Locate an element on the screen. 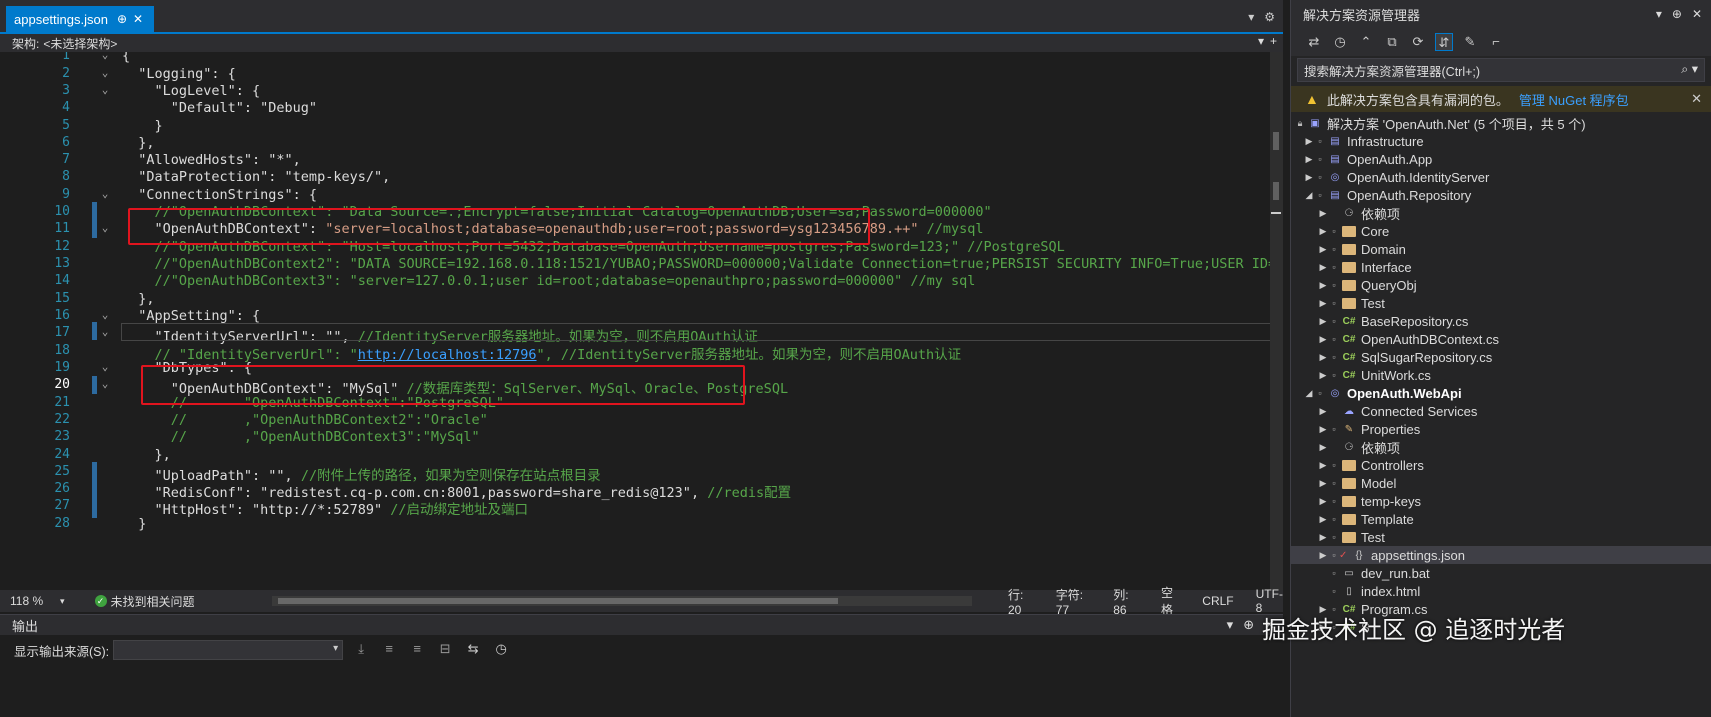 This screenshot has height=717, width=1711. whitespace-indicator: 空格 is located at coordinates (1170, 601).